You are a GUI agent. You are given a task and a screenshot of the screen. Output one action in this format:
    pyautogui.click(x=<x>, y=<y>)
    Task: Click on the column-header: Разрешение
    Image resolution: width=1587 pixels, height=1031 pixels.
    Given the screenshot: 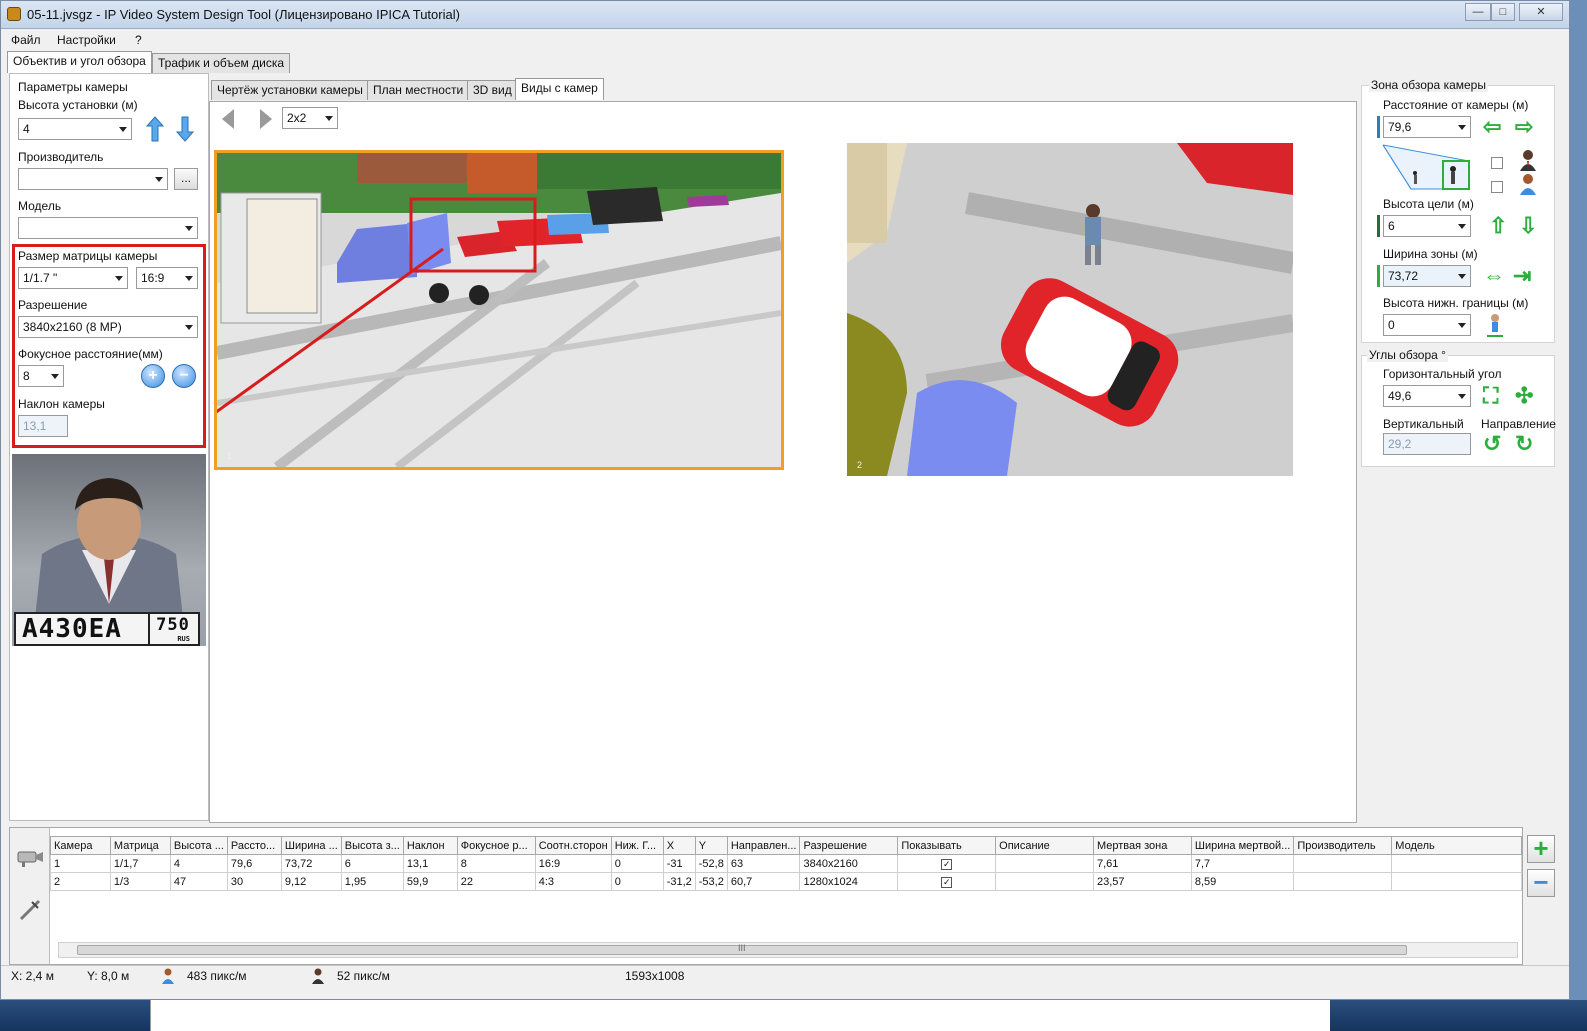 What is the action you would take?
    pyautogui.click(x=849, y=845)
    